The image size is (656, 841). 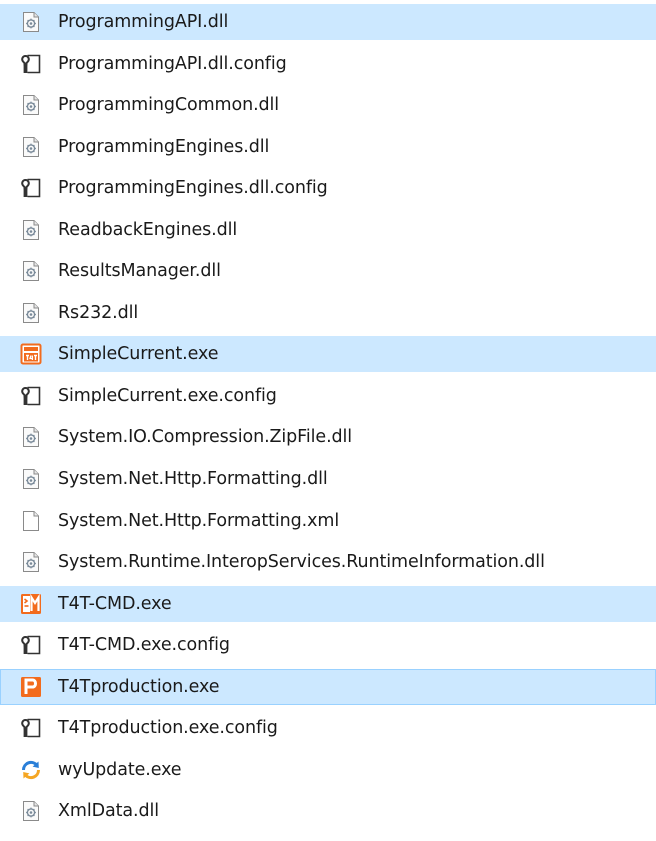 What do you see at coordinates (108, 811) in the screenshot?
I see `file-name: XmlData.dll` at bounding box center [108, 811].